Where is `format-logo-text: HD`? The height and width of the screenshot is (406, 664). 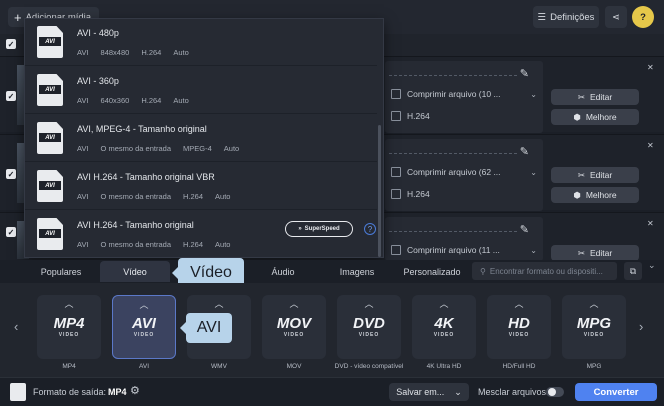 format-logo-text: HD is located at coordinates (519, 323).